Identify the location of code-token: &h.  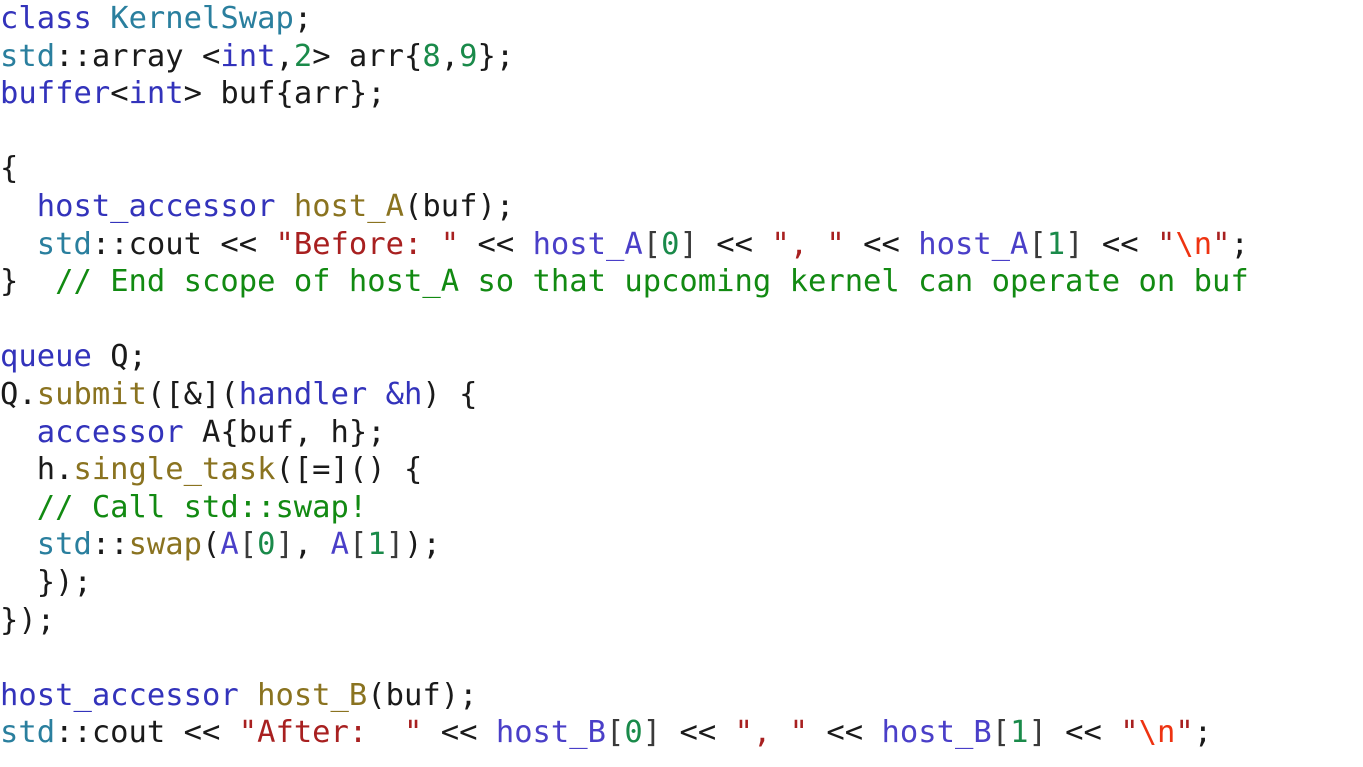
(404, 394).